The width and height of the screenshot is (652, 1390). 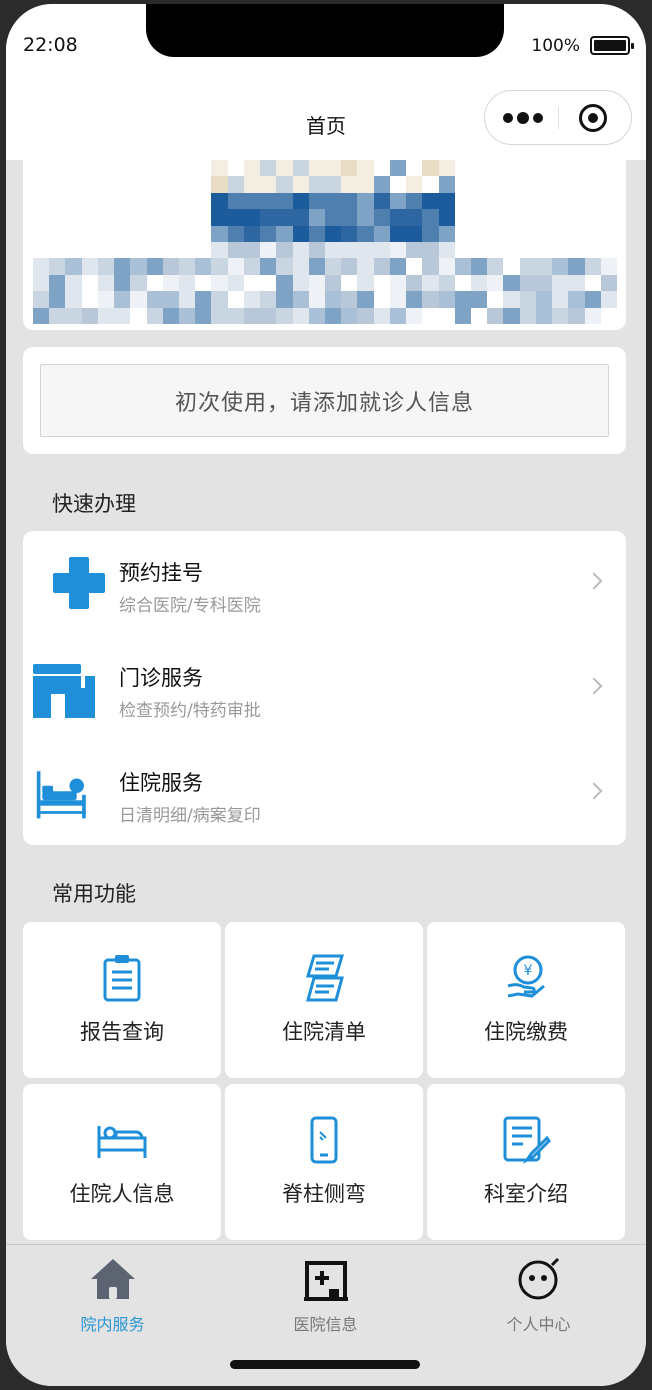 What do you see at coordinates (324, 688) in the screenshot?
I see `quick-item-outpatient: 门诊服务 检查预约/特药审批` at bounding box center [324, 688].